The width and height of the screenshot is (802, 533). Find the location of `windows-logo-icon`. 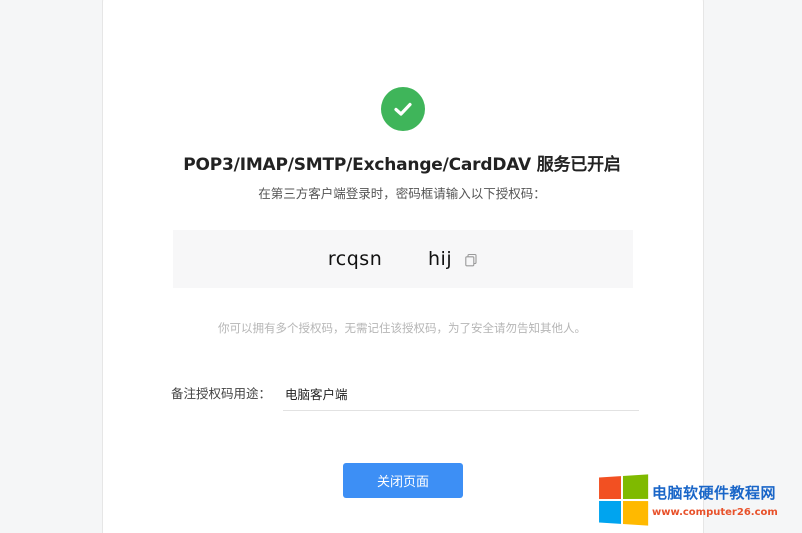

windows-logo-icon is located at coordinates (624, 500).